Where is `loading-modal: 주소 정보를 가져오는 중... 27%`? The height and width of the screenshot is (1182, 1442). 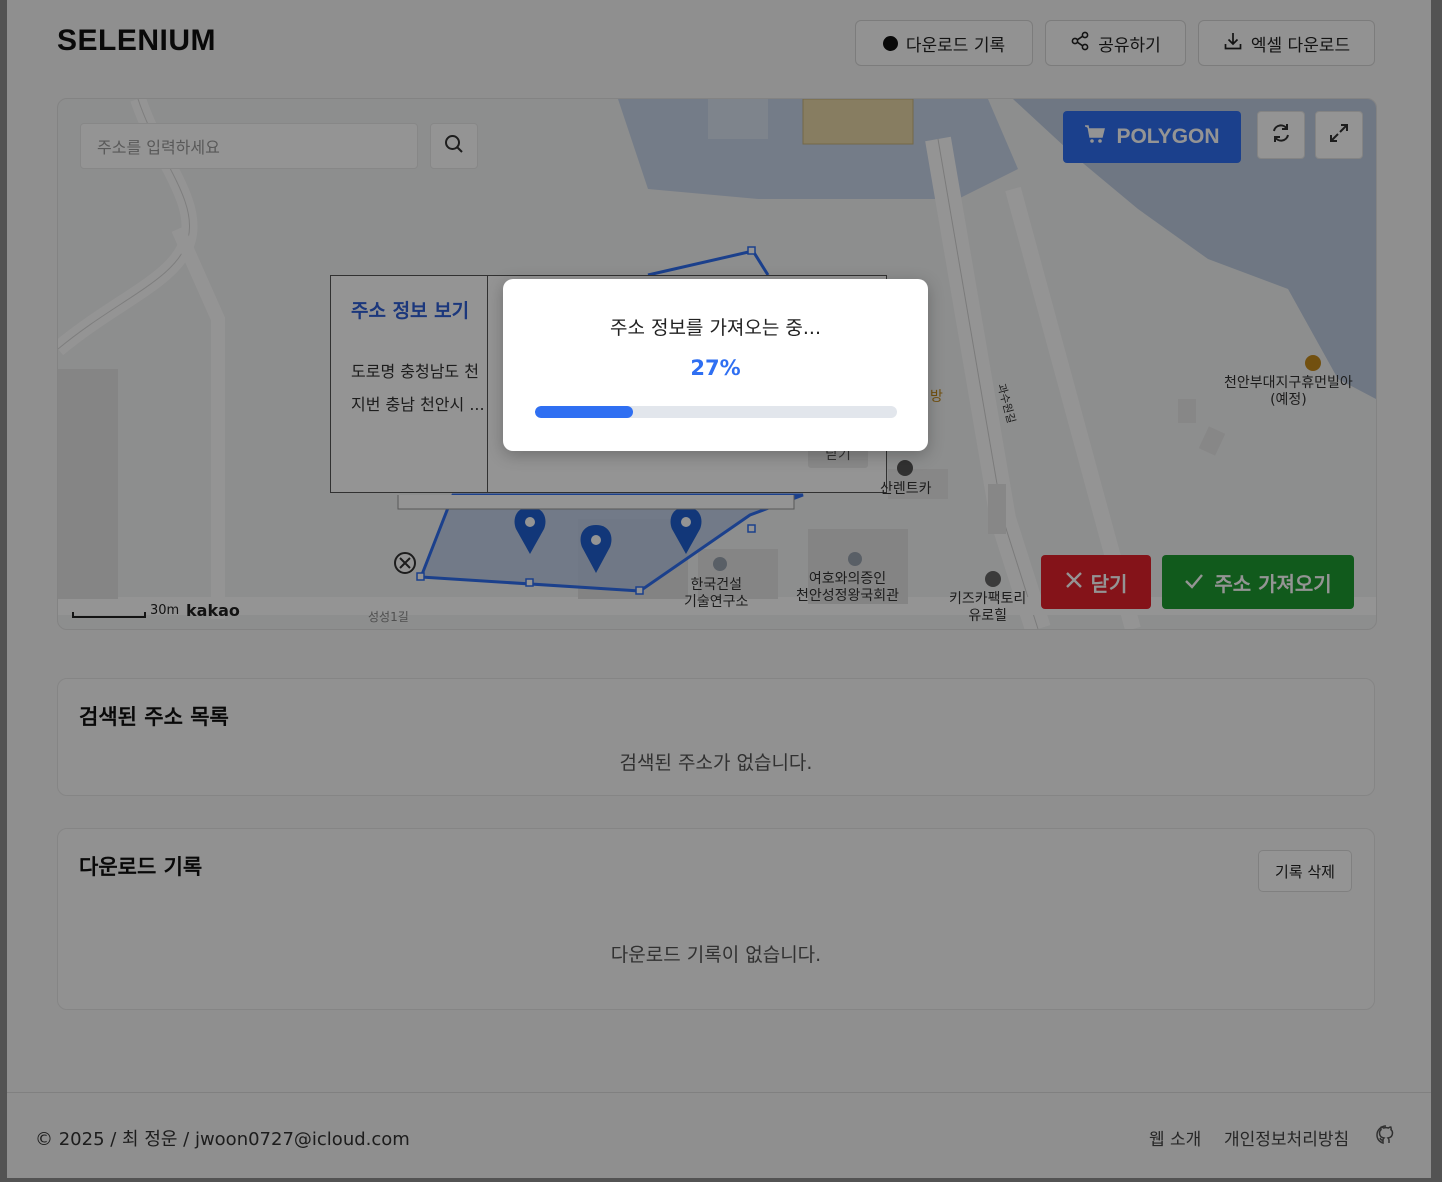 loading-modal: 주소 정보를 가져오는 중... 27% is located at coordinates (715, 365).